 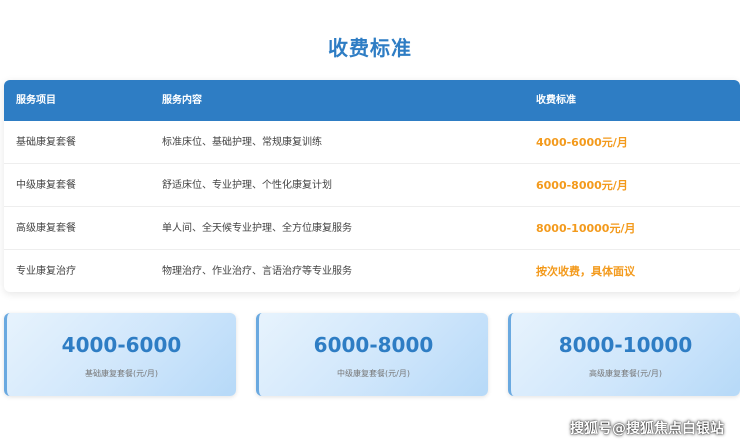 What do you see at coordinates (242, 142) in the screenshot?
I see `cell-service-content: 标准床位、基础护理、常规康复训练` at bounding box center [242, 142].